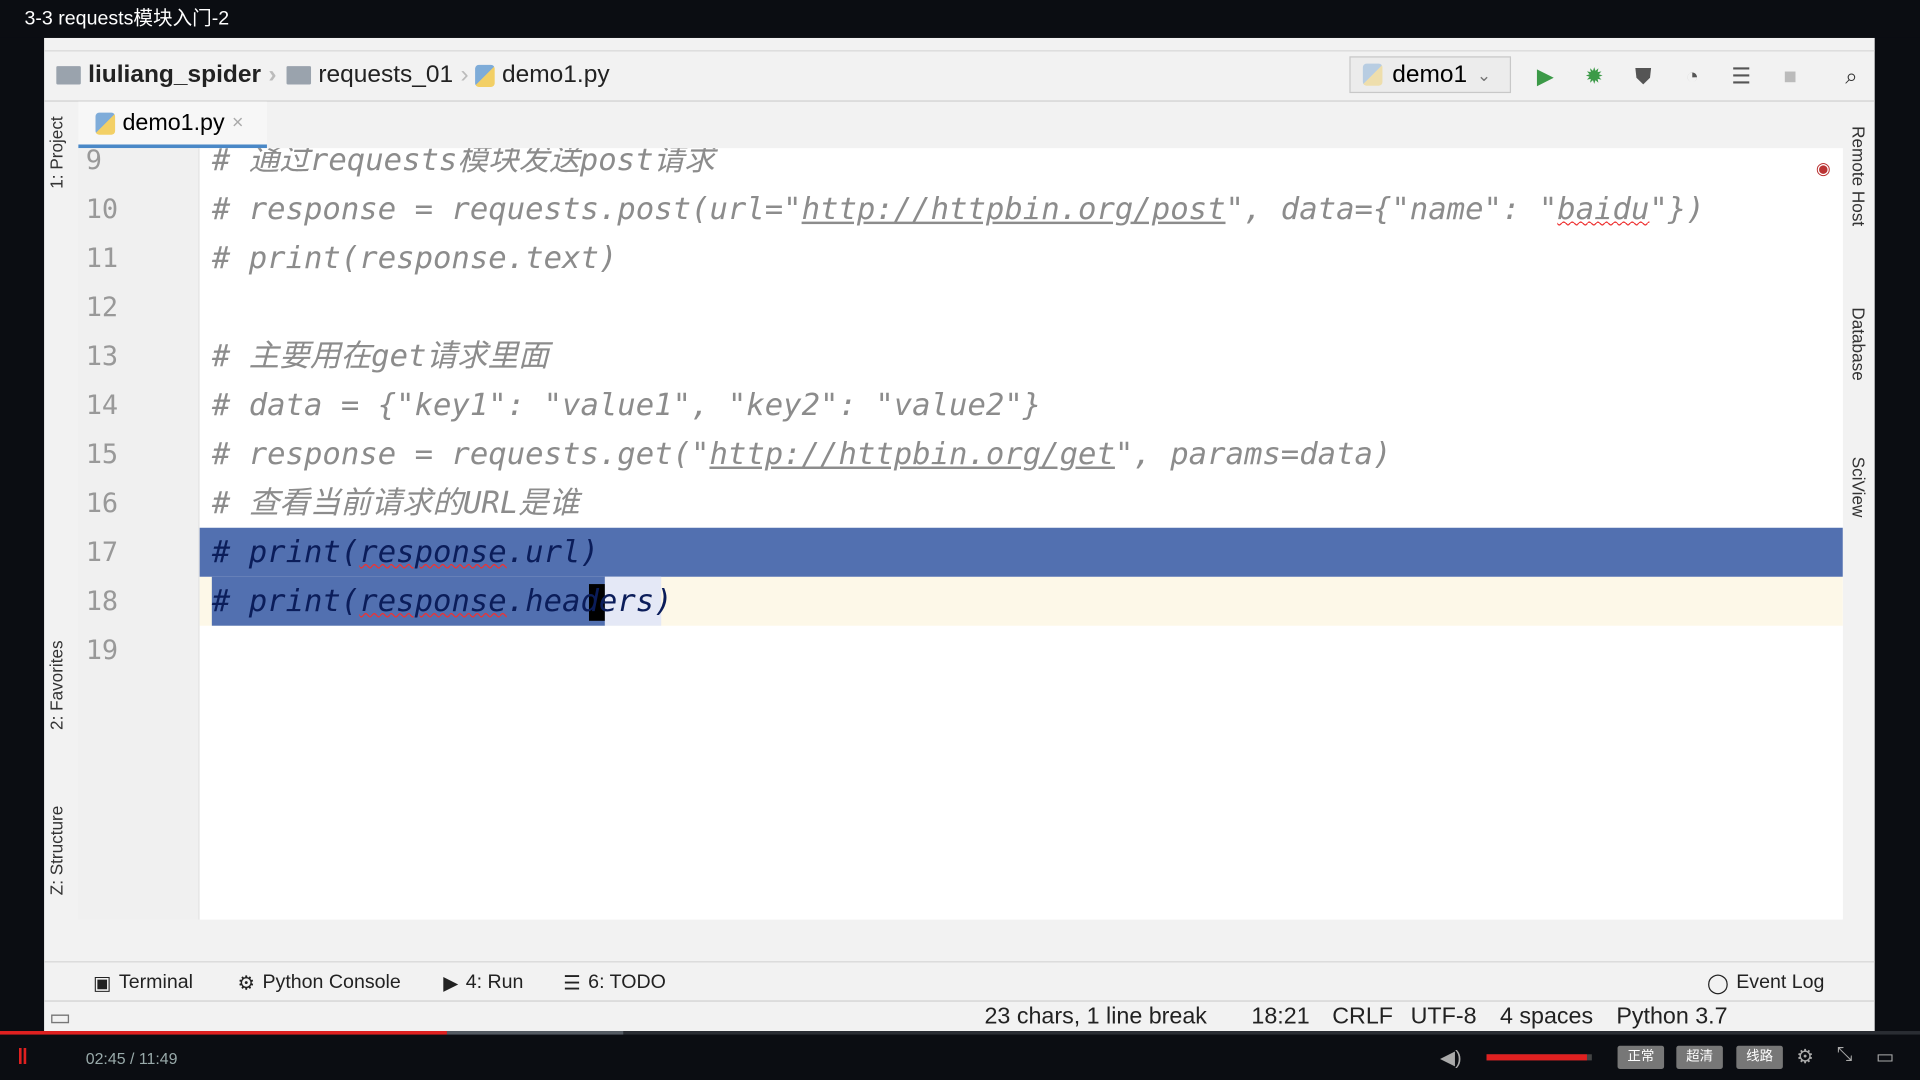 The width and height of the screenshot is (1920, 1080). Describe the element at coordinates (102, 602) in the screenshot. I see `line-number: 18` at that location.